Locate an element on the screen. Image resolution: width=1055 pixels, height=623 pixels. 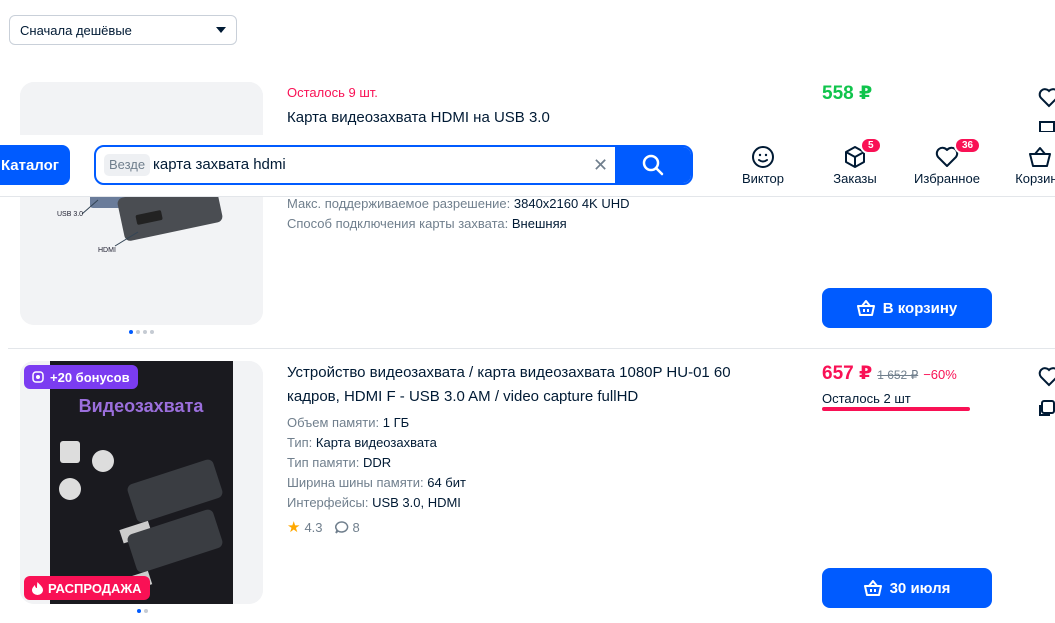
search-bar: Везде карта захвата hdmi ✕ is located at coordinates (393, 165).